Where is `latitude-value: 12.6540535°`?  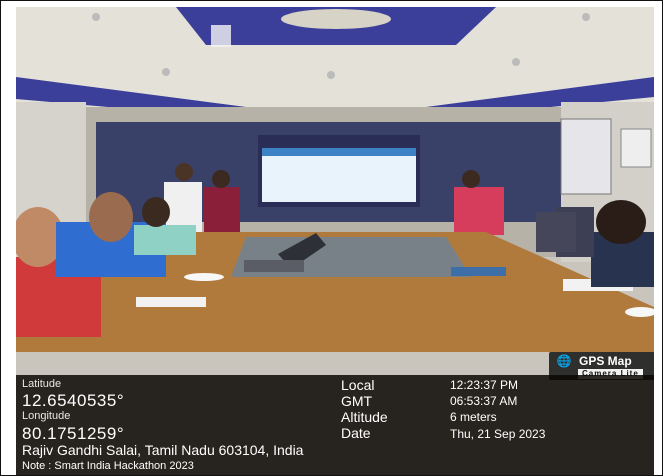 latitude-value: 12.6540535° is located at coordinates (73, 400).